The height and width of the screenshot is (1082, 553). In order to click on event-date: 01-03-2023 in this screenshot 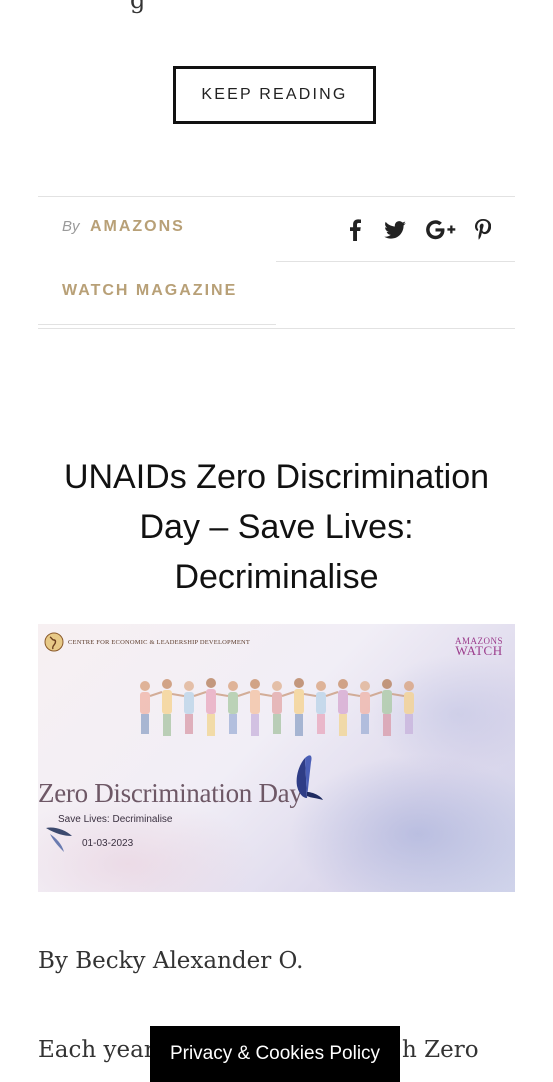, I will do `click(108, 843)`.